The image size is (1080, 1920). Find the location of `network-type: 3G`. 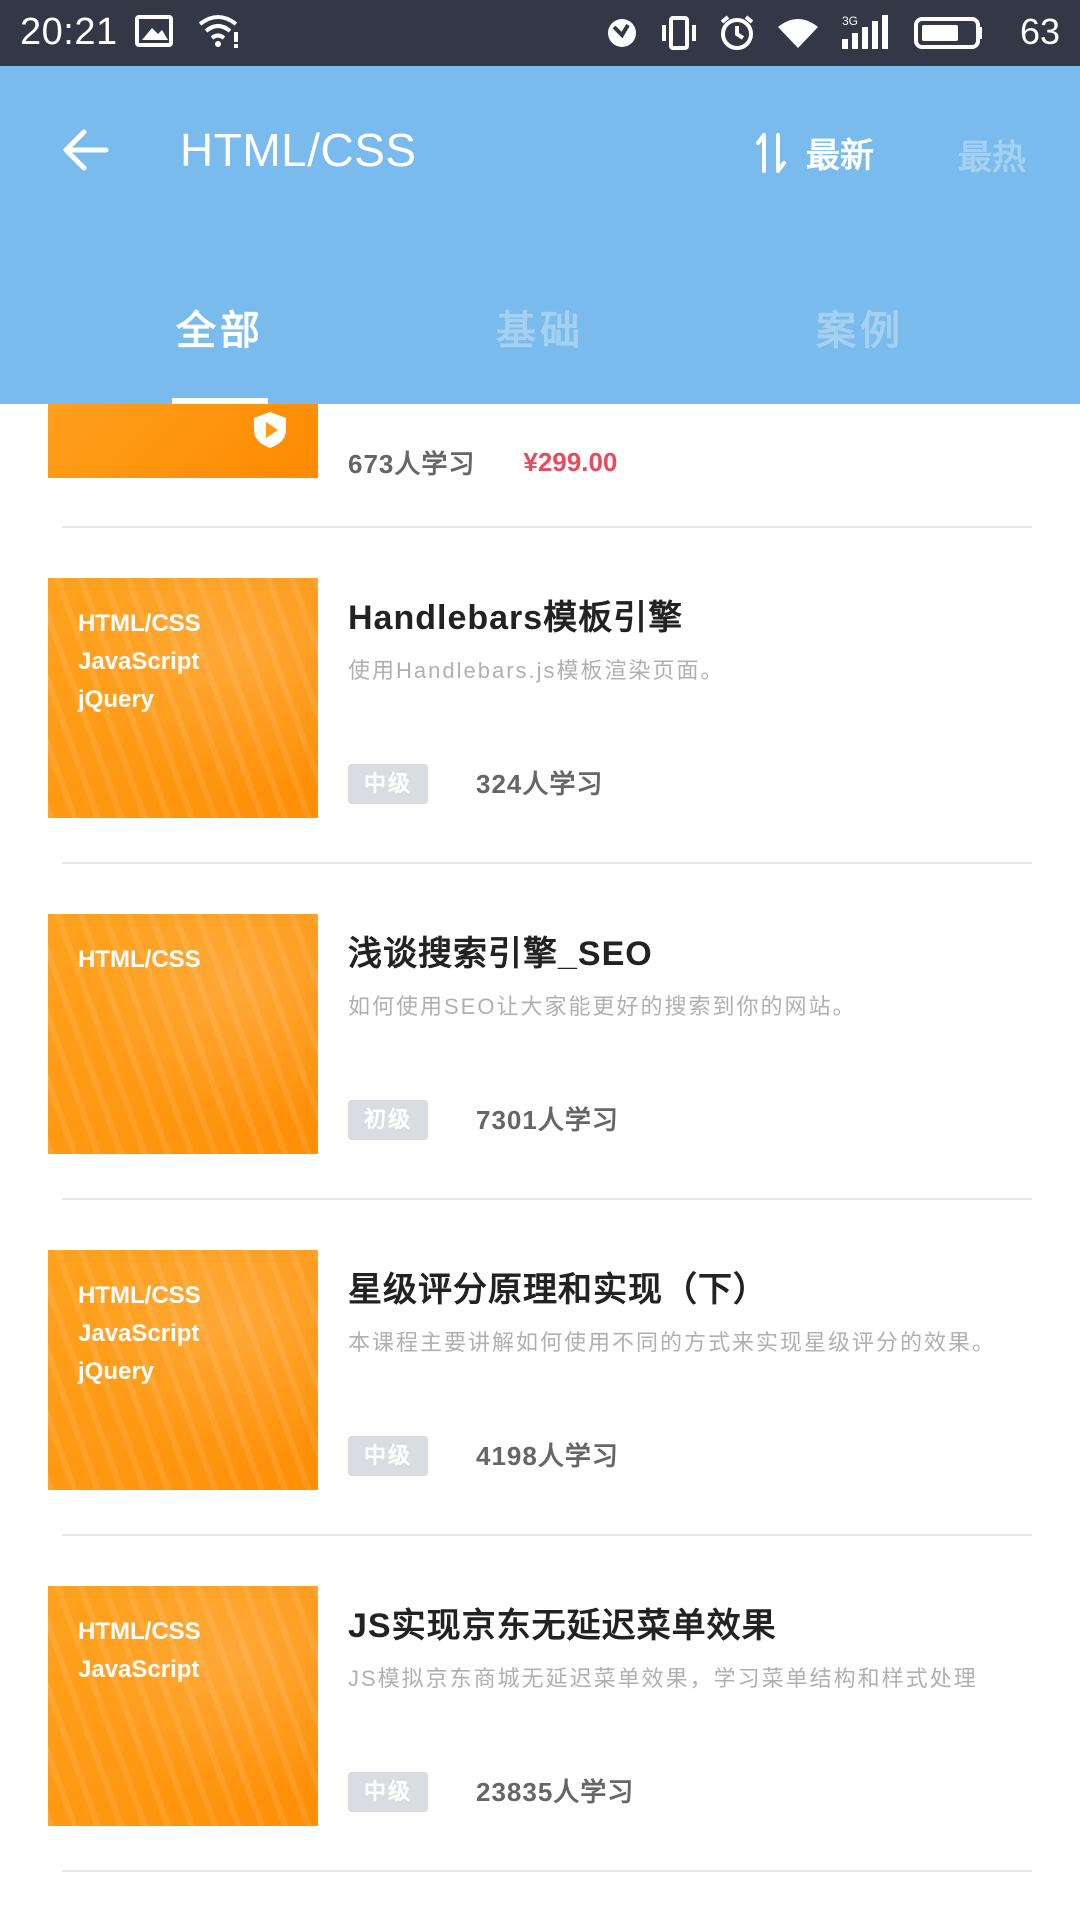

network-type: 3G is located at coordinates (850, 21).